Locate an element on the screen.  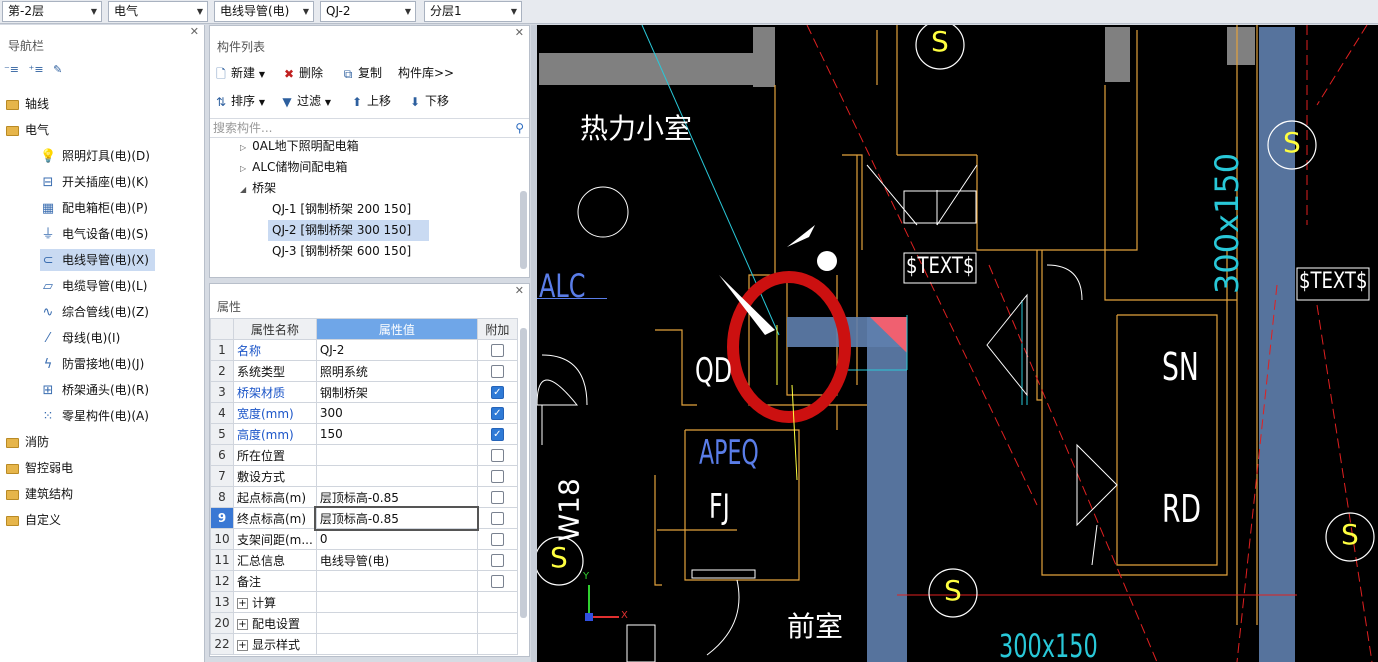
property-row: 7 敷设方式 is located at coordinates (364, 476).